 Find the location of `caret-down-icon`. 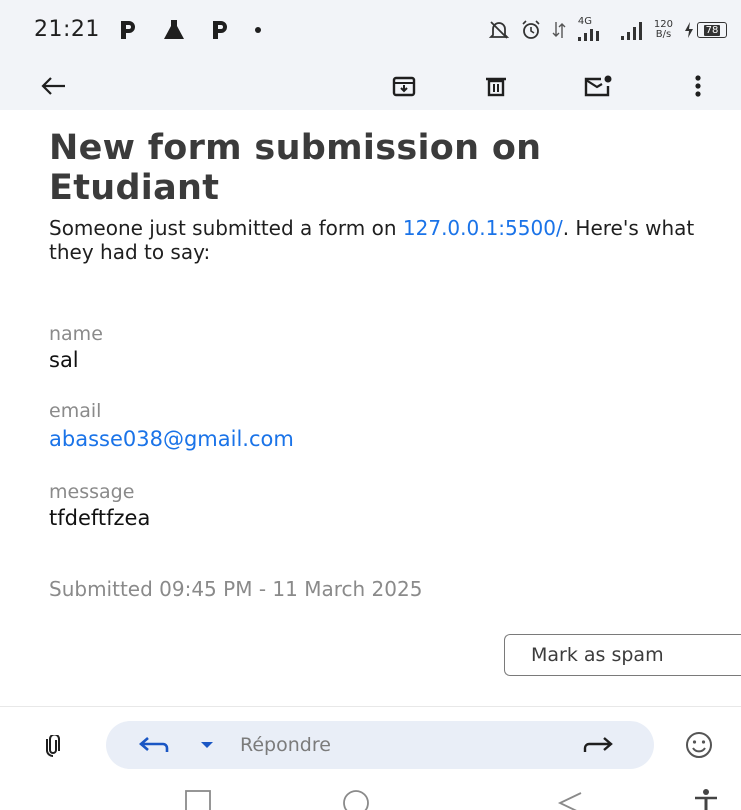

caret-down-icon is located at coordinates (207, 745).